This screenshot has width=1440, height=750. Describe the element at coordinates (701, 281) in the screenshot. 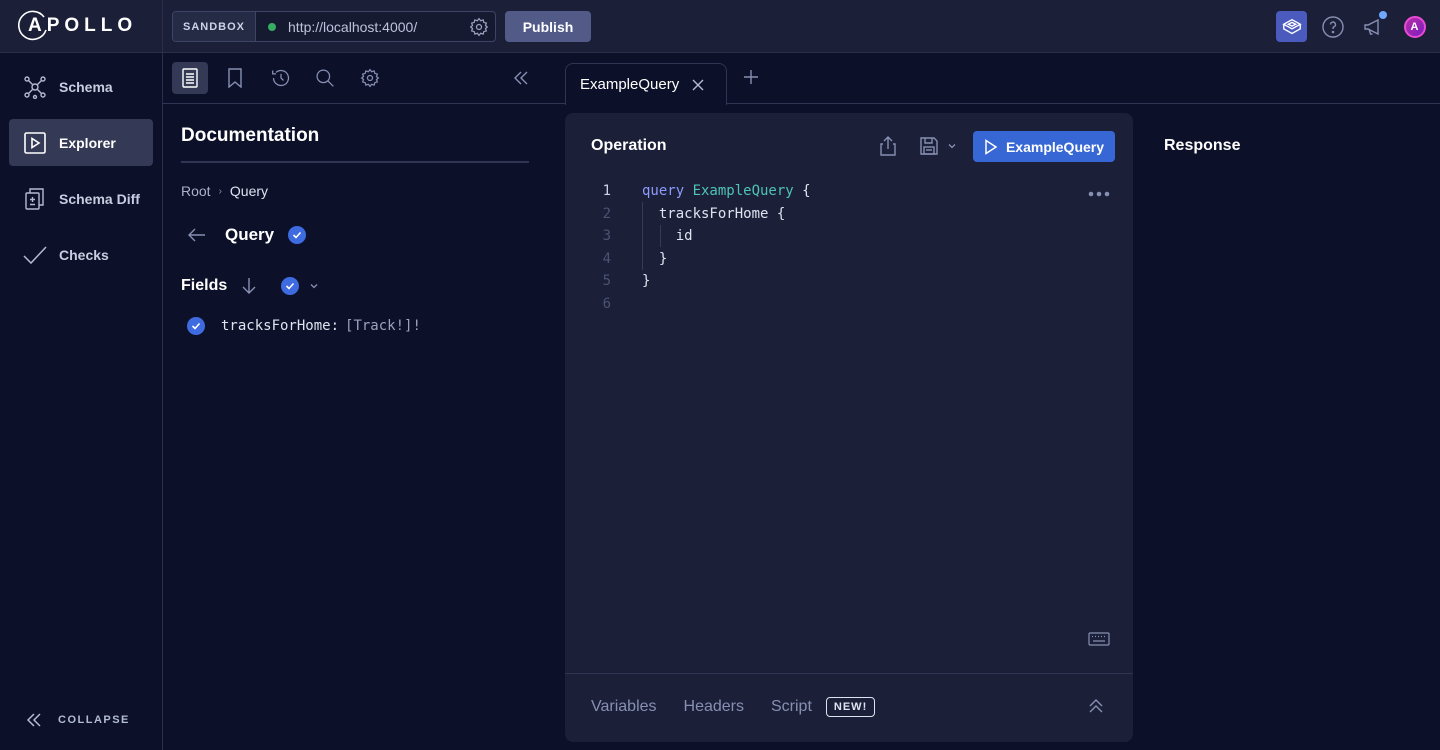

I see `code-line: 5}` at that location.